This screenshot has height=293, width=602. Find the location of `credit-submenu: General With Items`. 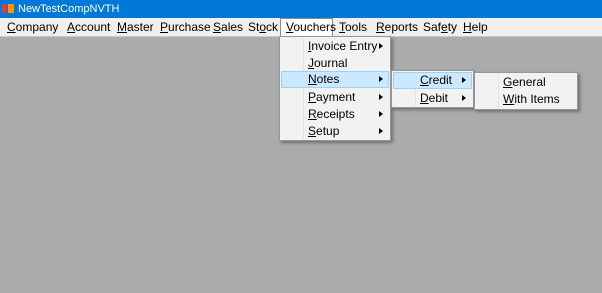

credit-submenu: General With Items is located at coordinates (526, 91).